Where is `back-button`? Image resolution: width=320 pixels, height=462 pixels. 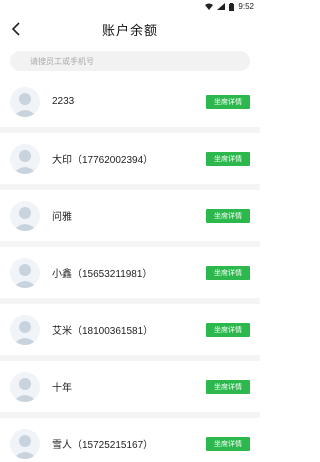 back-button is located at coordinates (16, 29).